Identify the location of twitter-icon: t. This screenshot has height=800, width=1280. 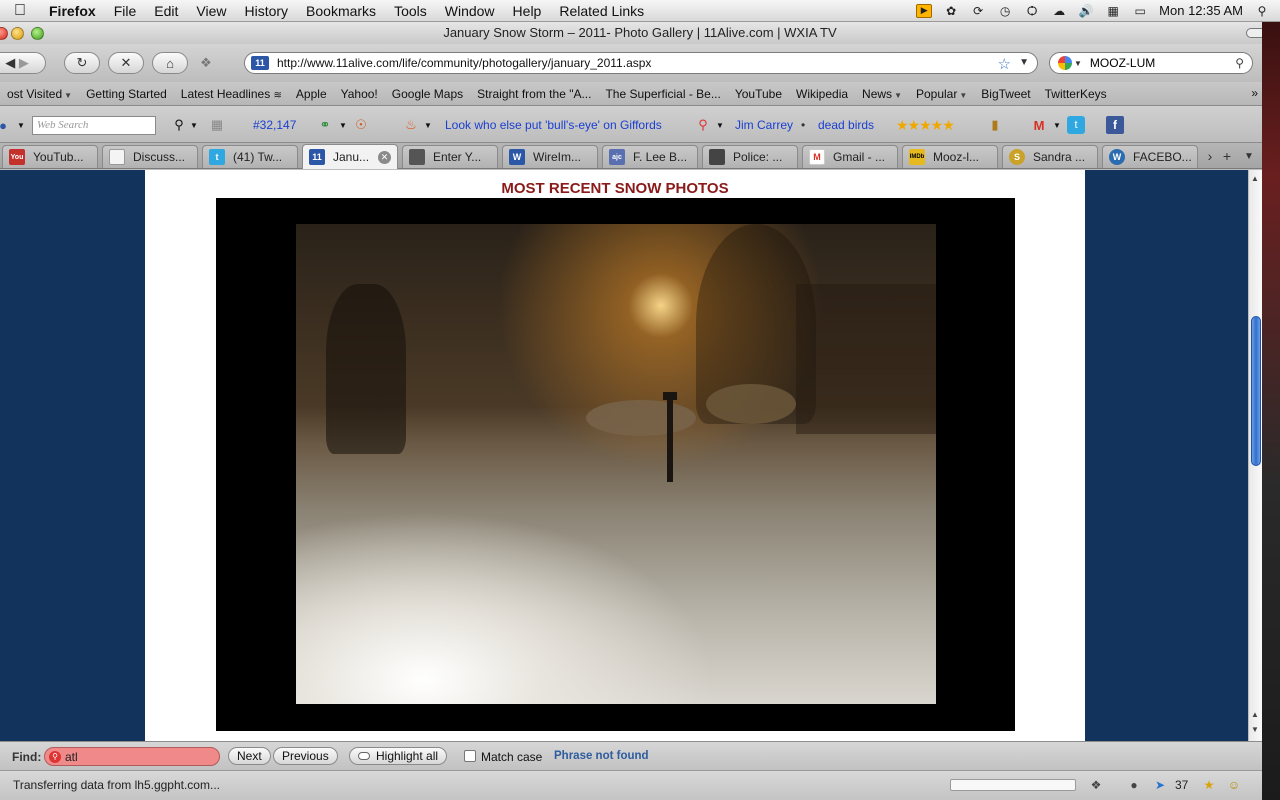
(1076, 125).